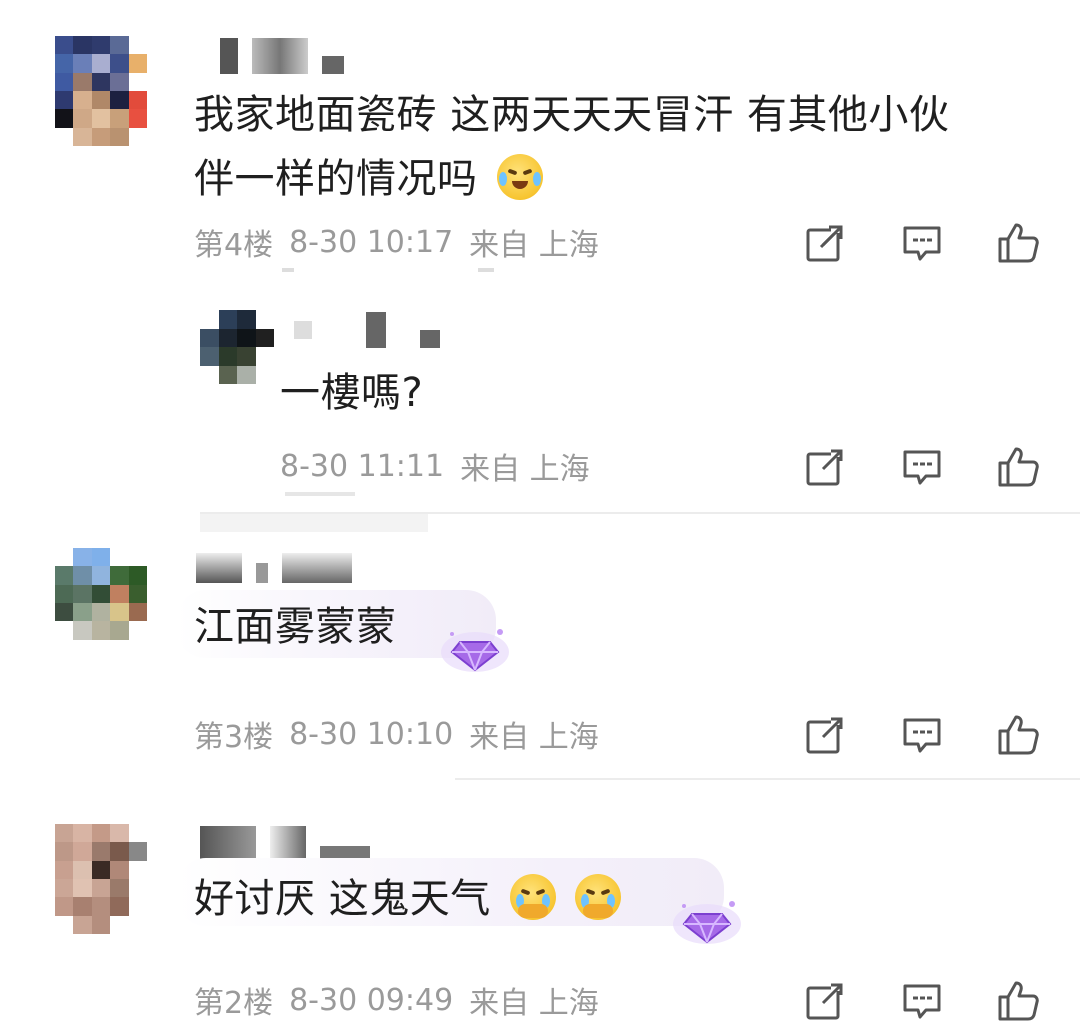 The width and height of the screenshot is (1080, 1032). What do you see at coordinates (767, 779) in the screenshot?
I see `divider` at bounding box center [767, 779].